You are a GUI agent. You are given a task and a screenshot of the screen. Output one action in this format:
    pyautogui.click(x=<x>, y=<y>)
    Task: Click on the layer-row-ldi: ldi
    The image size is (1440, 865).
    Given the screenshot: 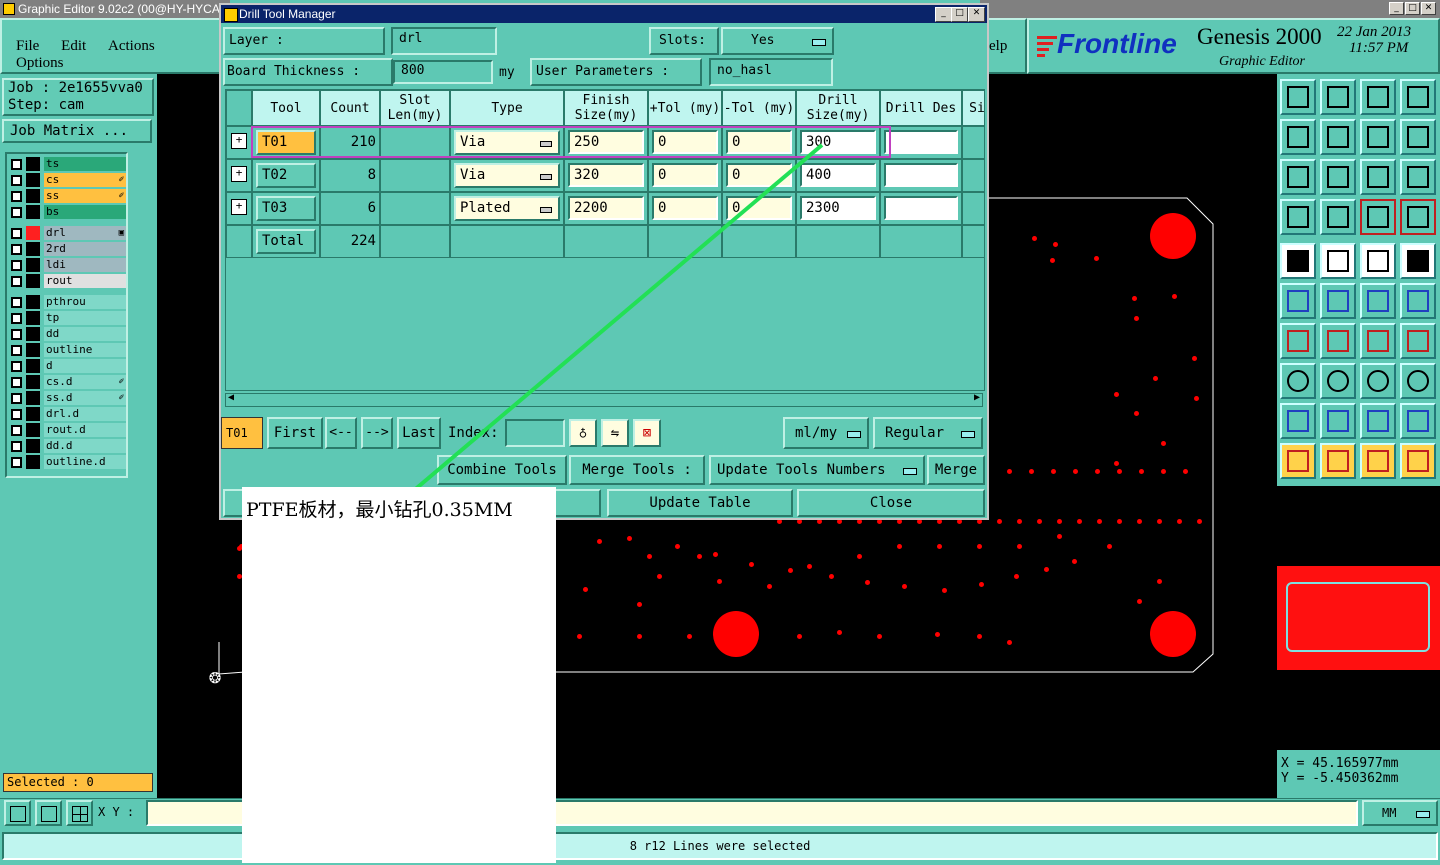 What is the action you would take?
    pyautogui.click(x=66, y=265)
    